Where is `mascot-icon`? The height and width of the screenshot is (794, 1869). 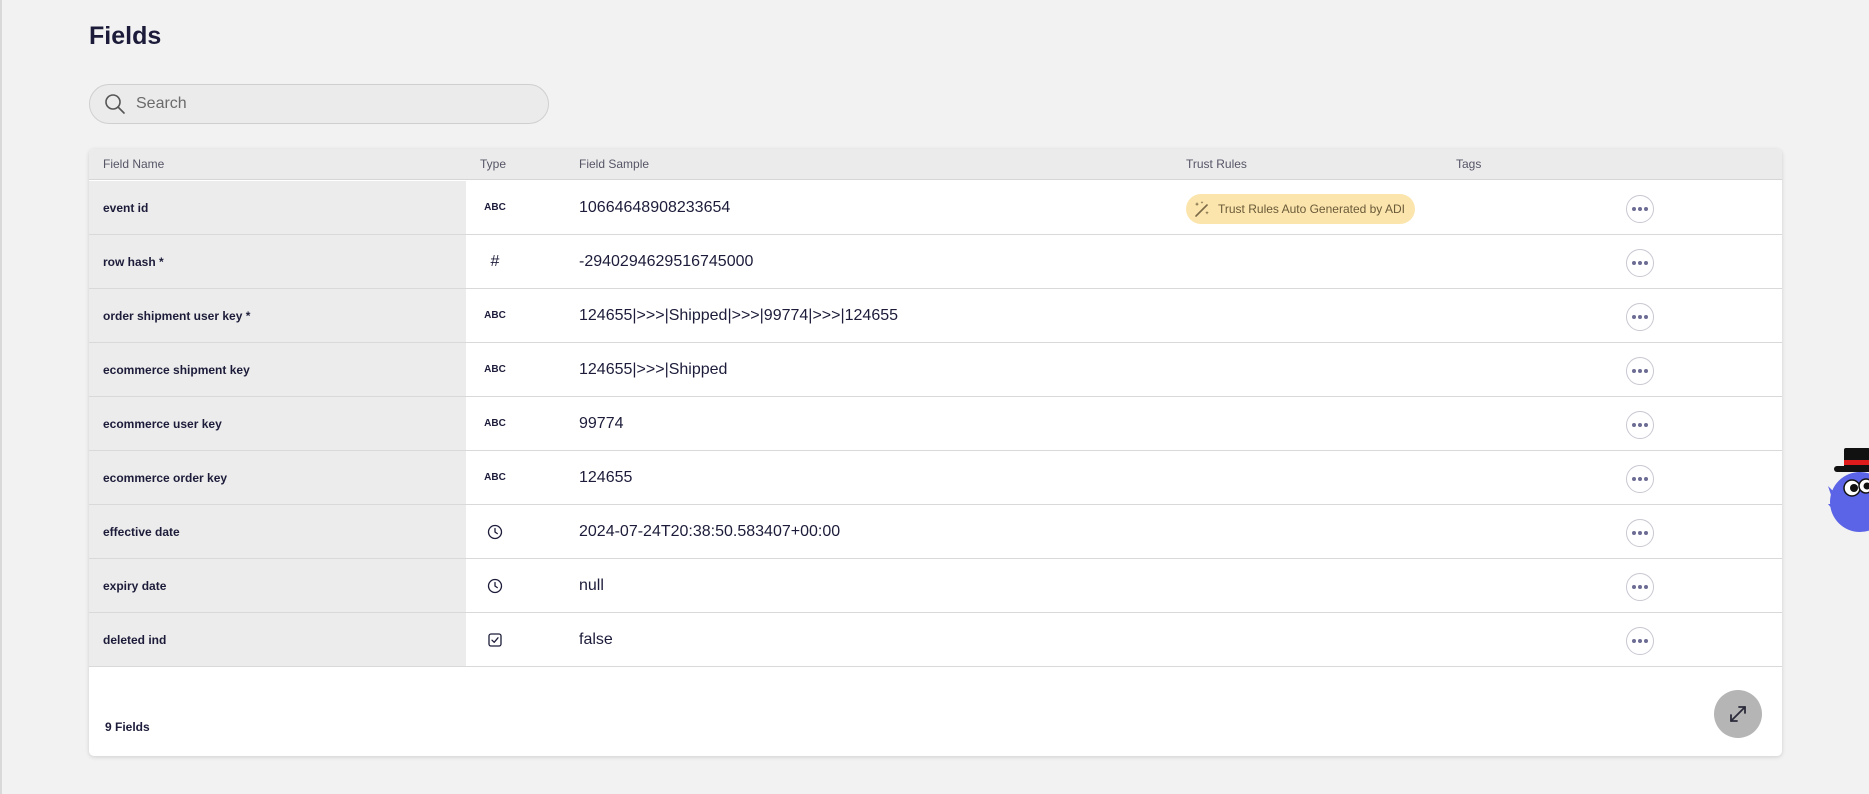 mascot-icon is located at coordinates (1848, 490).